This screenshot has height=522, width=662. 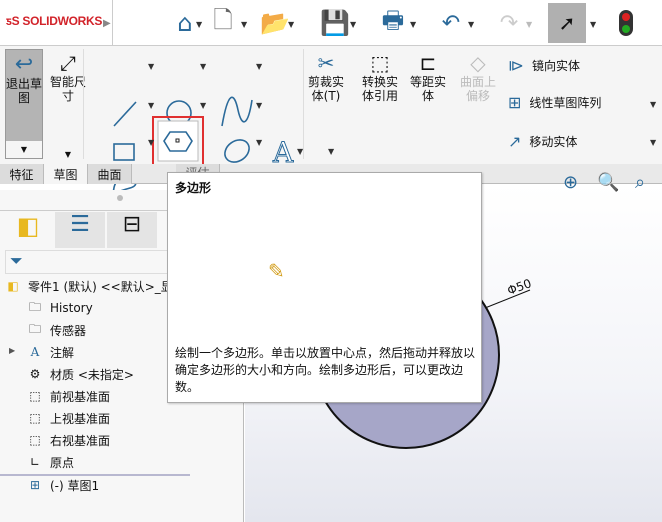 I want to click on history-folder-icon: 🗀, so click(x=34, y=306).